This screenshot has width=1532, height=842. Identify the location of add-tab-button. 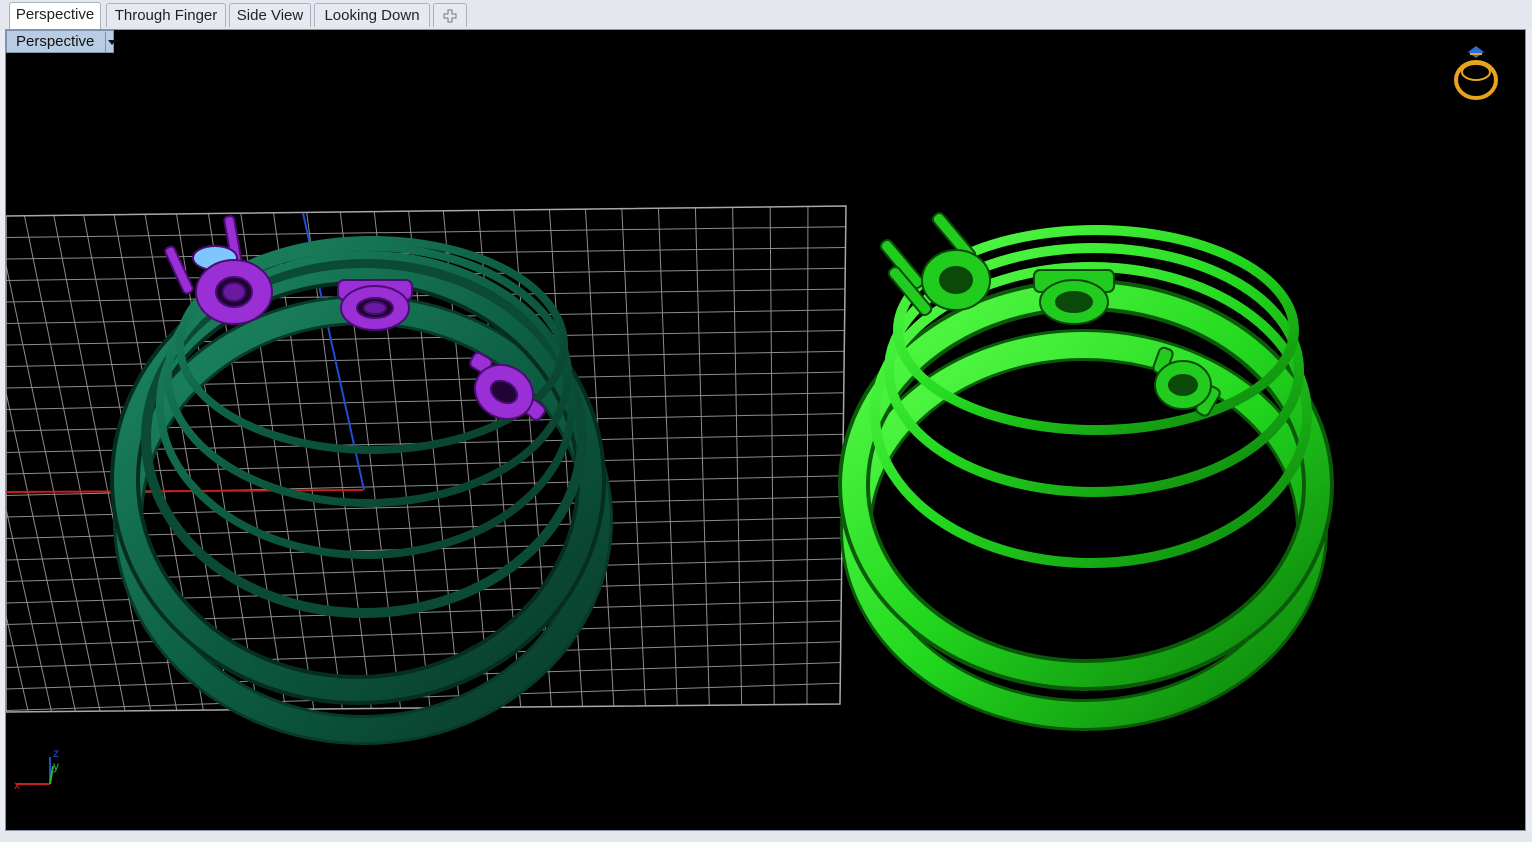
(450, 15).